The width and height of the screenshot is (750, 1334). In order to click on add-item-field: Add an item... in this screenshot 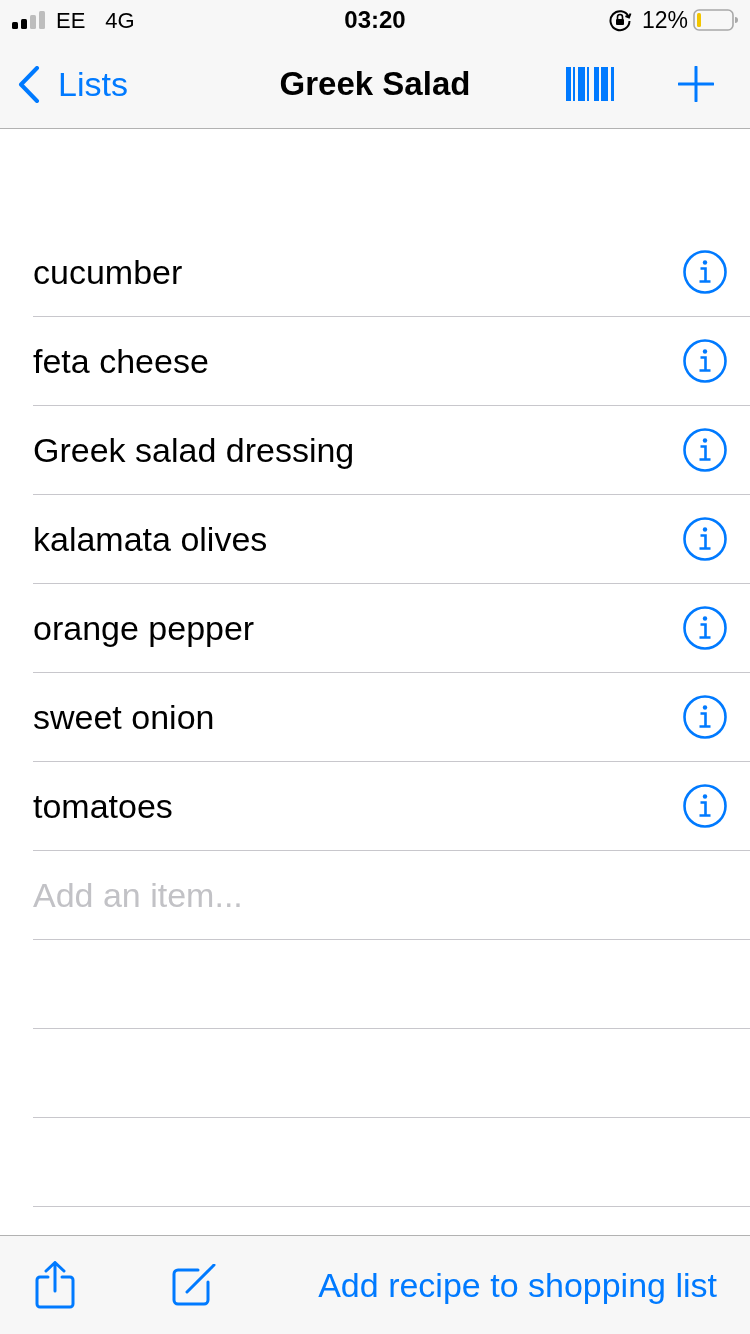, I will do `click(391, 895)`.